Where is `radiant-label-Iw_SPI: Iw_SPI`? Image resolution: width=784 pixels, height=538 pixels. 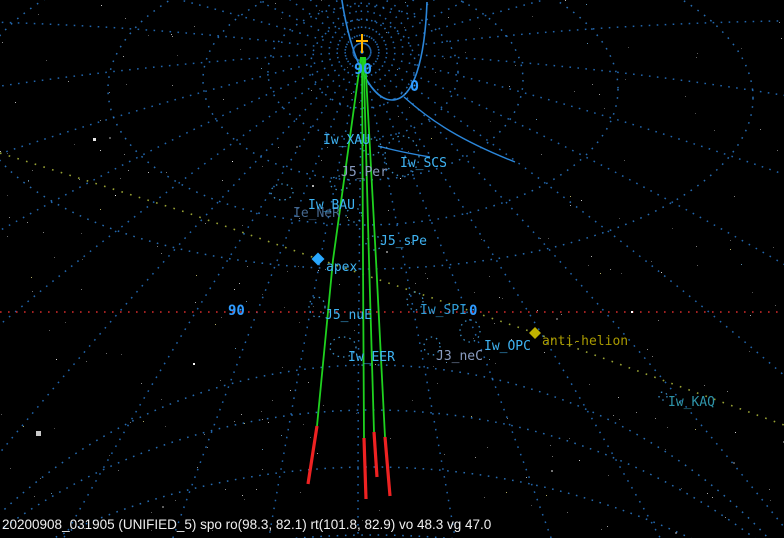 radiant-label-Iw_SPI: Iw_SPI is located at coordinates (443, 310).